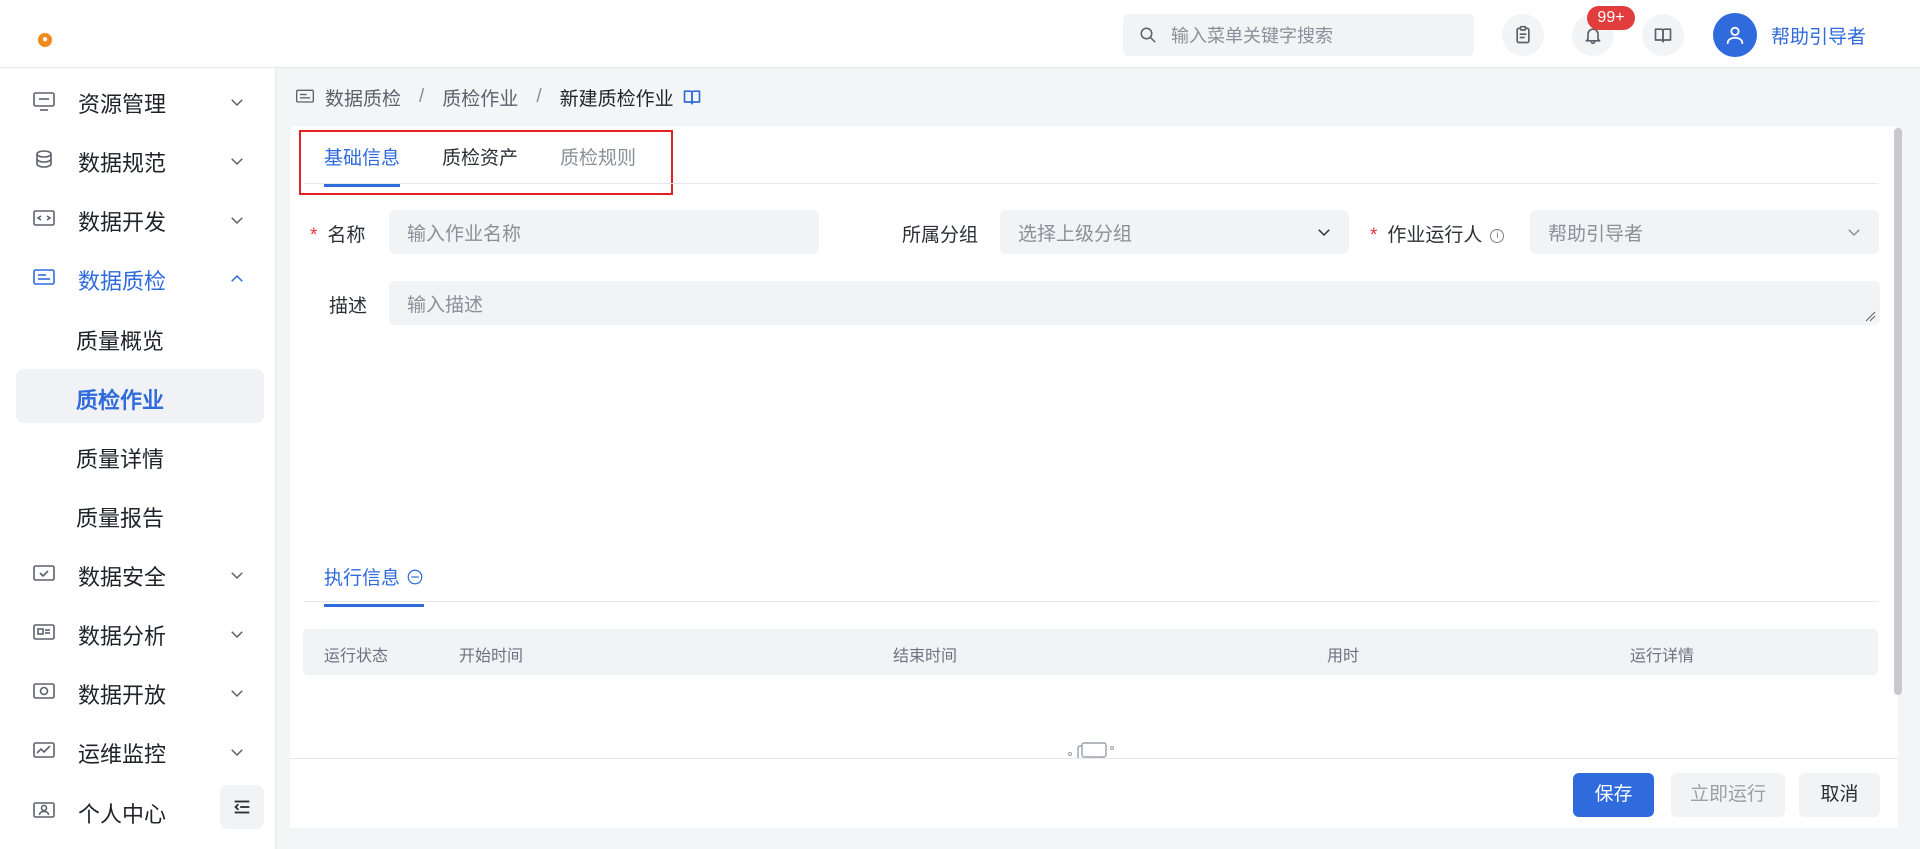  I want to click on runner-label: * 作业运行人 i, so click(1437, 233).